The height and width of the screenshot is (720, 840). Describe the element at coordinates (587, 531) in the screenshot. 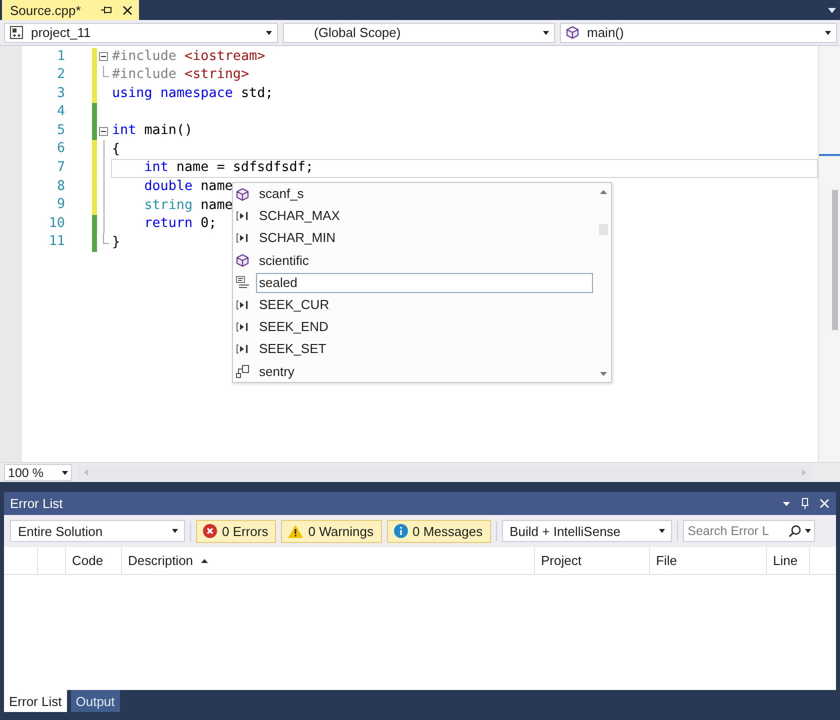

I see `source-dropdown: Build + IntelliSense` at that location.